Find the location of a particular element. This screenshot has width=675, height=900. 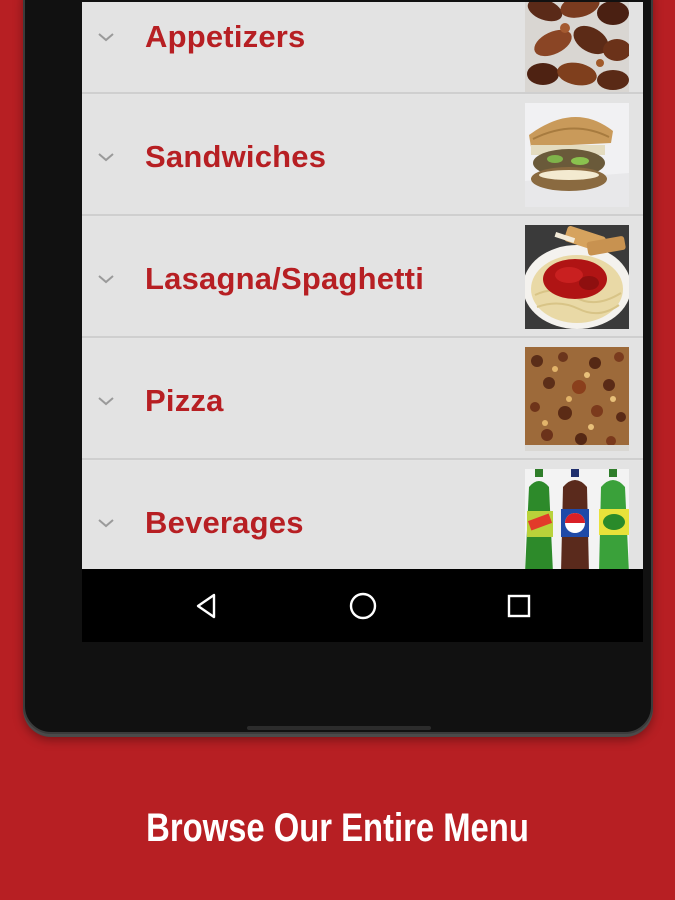

recents-square-icon is located at coordinates (519, 606).